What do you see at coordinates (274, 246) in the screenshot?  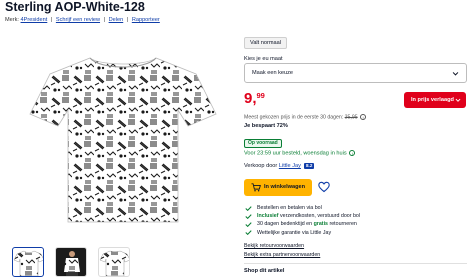 I see `return-terms-link: Bekijk retourvoorwaarden` at bounding box center [274, 246].